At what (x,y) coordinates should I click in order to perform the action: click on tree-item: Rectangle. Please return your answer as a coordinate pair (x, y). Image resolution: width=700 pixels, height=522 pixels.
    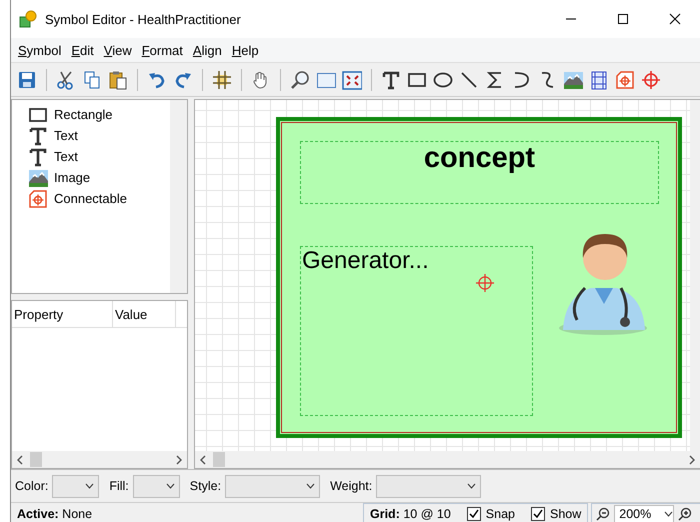
    Looking at the image, I should click on (83, 114).